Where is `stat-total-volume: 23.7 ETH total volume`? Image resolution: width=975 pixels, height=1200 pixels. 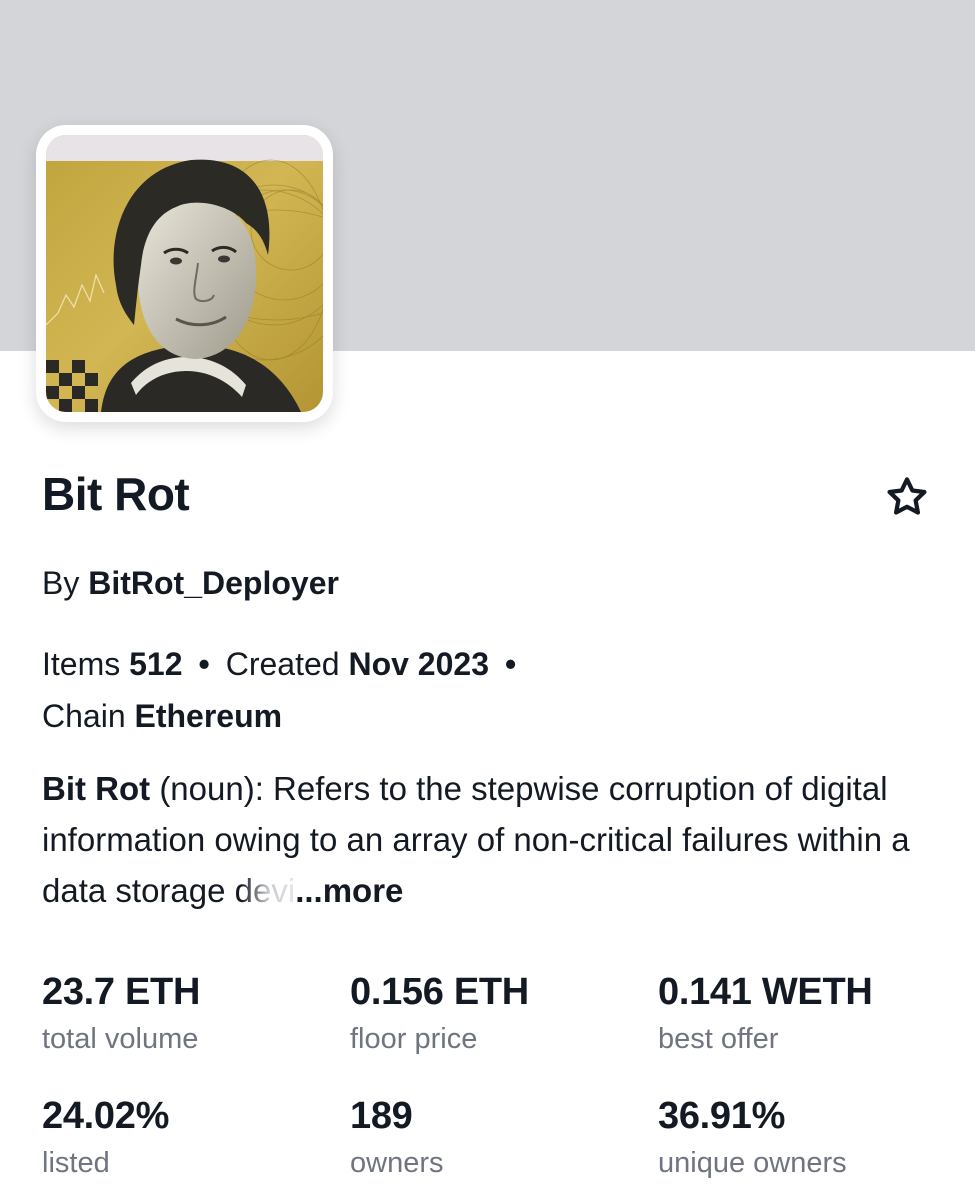 stat-total-volume: 23.7 ETH total volume is located at coordinates (121, 1013).